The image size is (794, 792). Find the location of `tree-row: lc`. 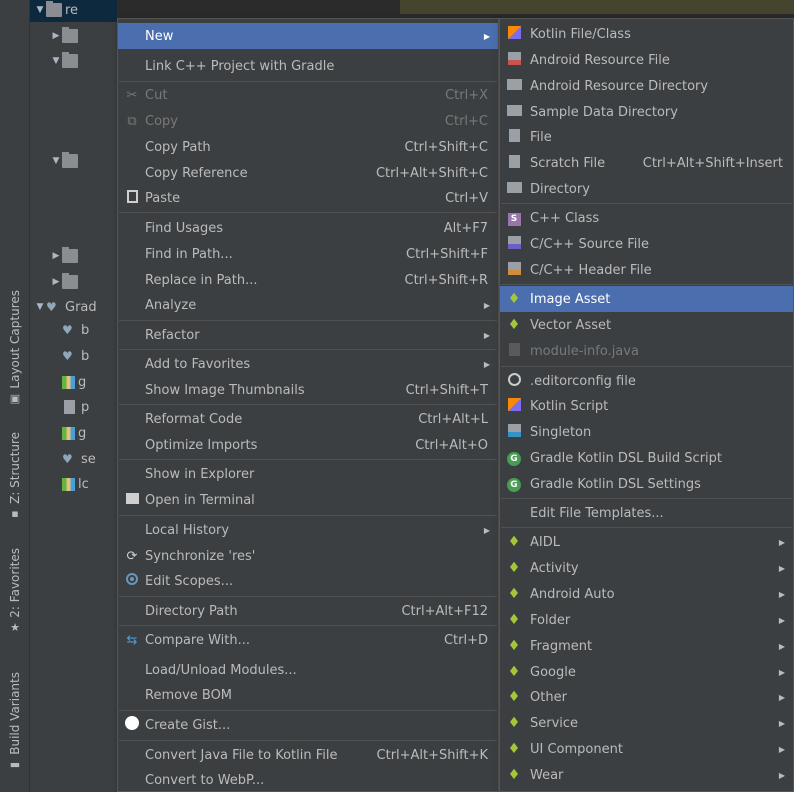

tree-row: lc is located at coordinates (59, 484).